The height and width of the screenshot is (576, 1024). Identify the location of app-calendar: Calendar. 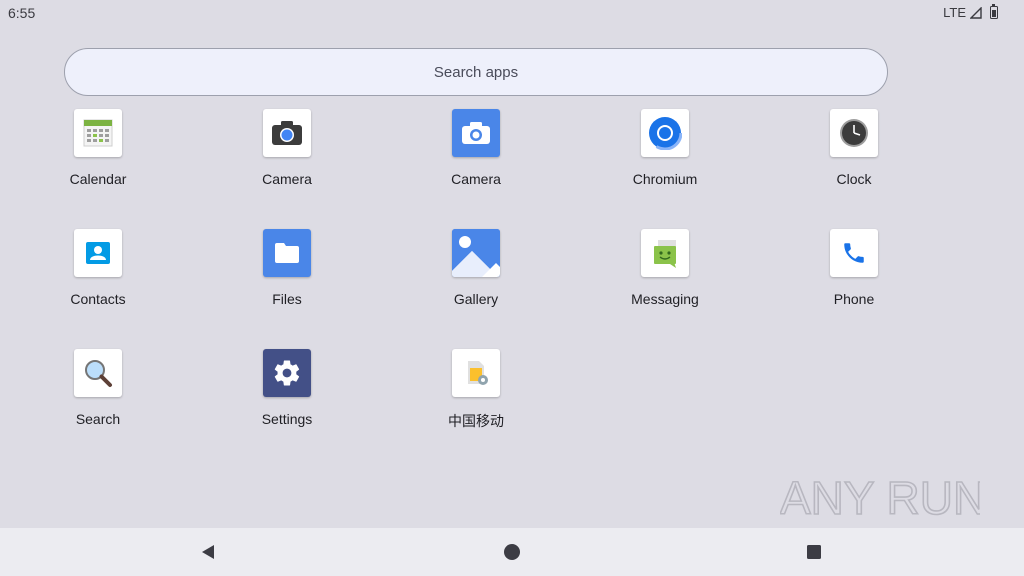
(98, 157).